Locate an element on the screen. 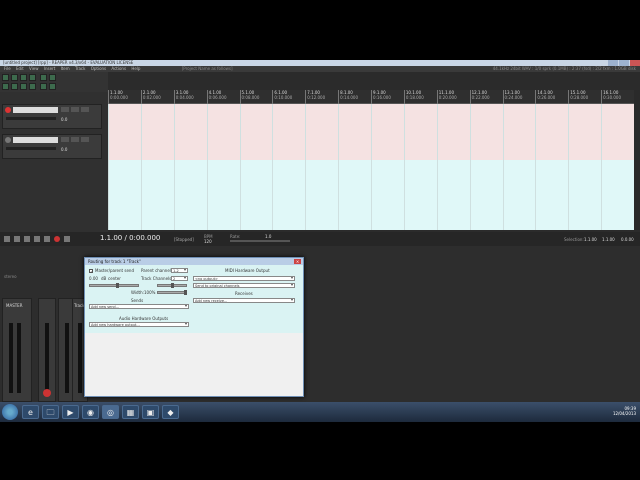 This screenshot has height=480, width=640. ruler-tick: 3.1.00 0:04.000 is located at coordinates (190, 97).